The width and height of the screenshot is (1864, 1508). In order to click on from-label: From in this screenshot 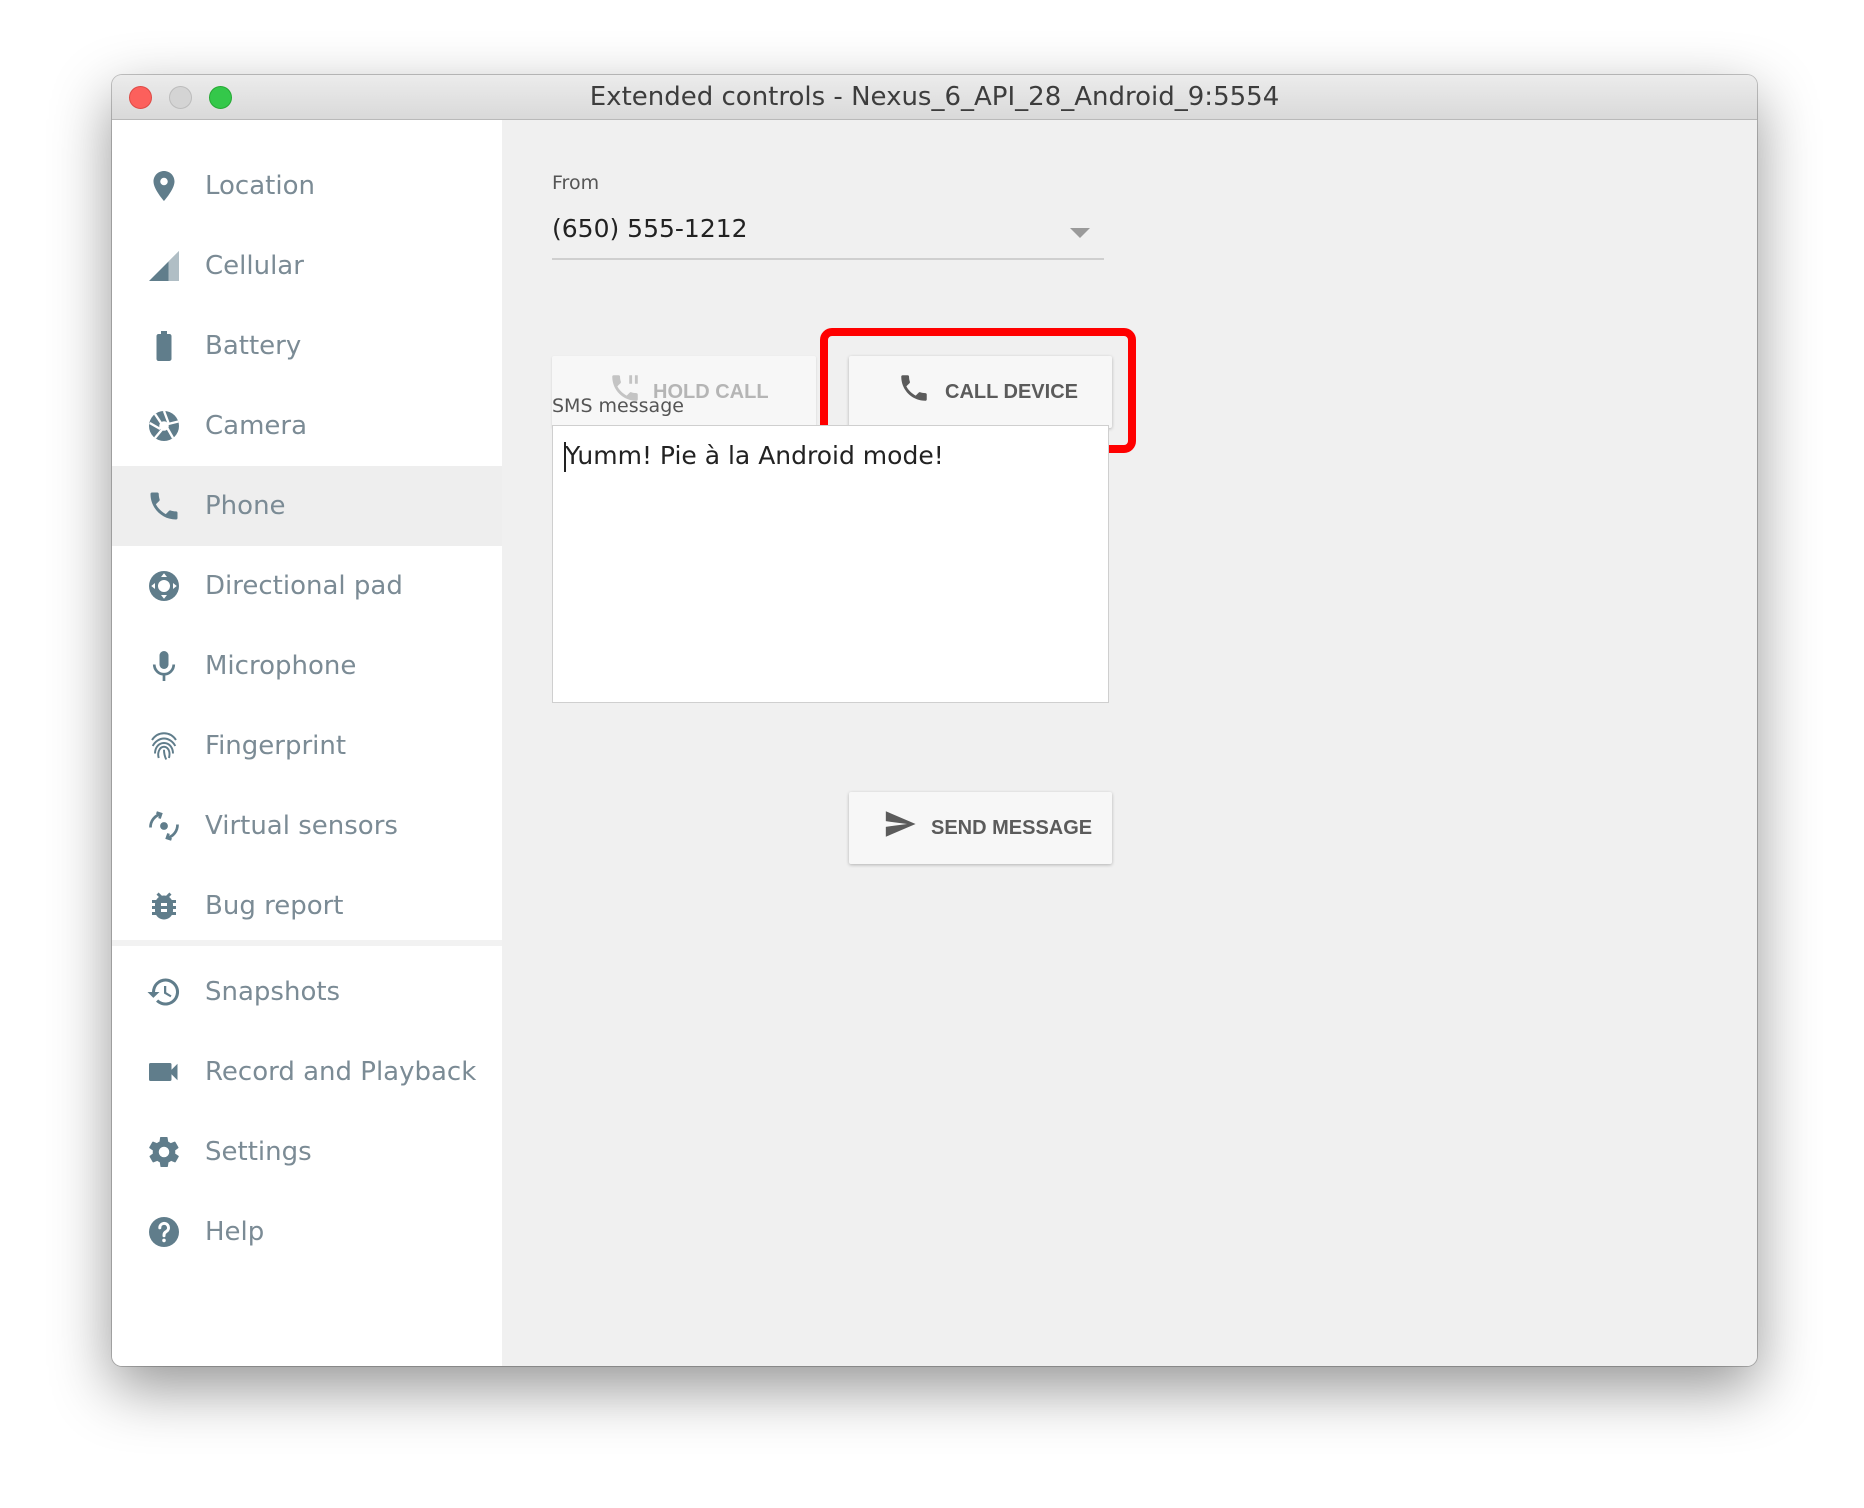, I will do `click(576, 183)`.